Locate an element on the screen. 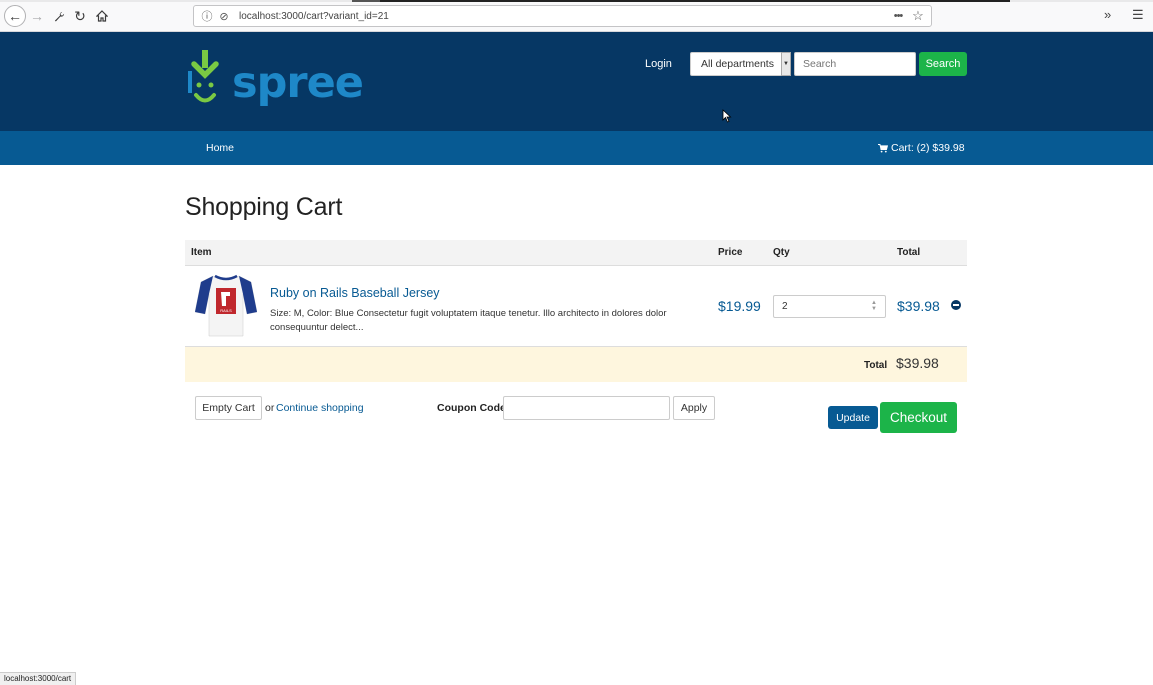  store-header: spree Login All departments ▼ Search is located at coordinates (576, 81).